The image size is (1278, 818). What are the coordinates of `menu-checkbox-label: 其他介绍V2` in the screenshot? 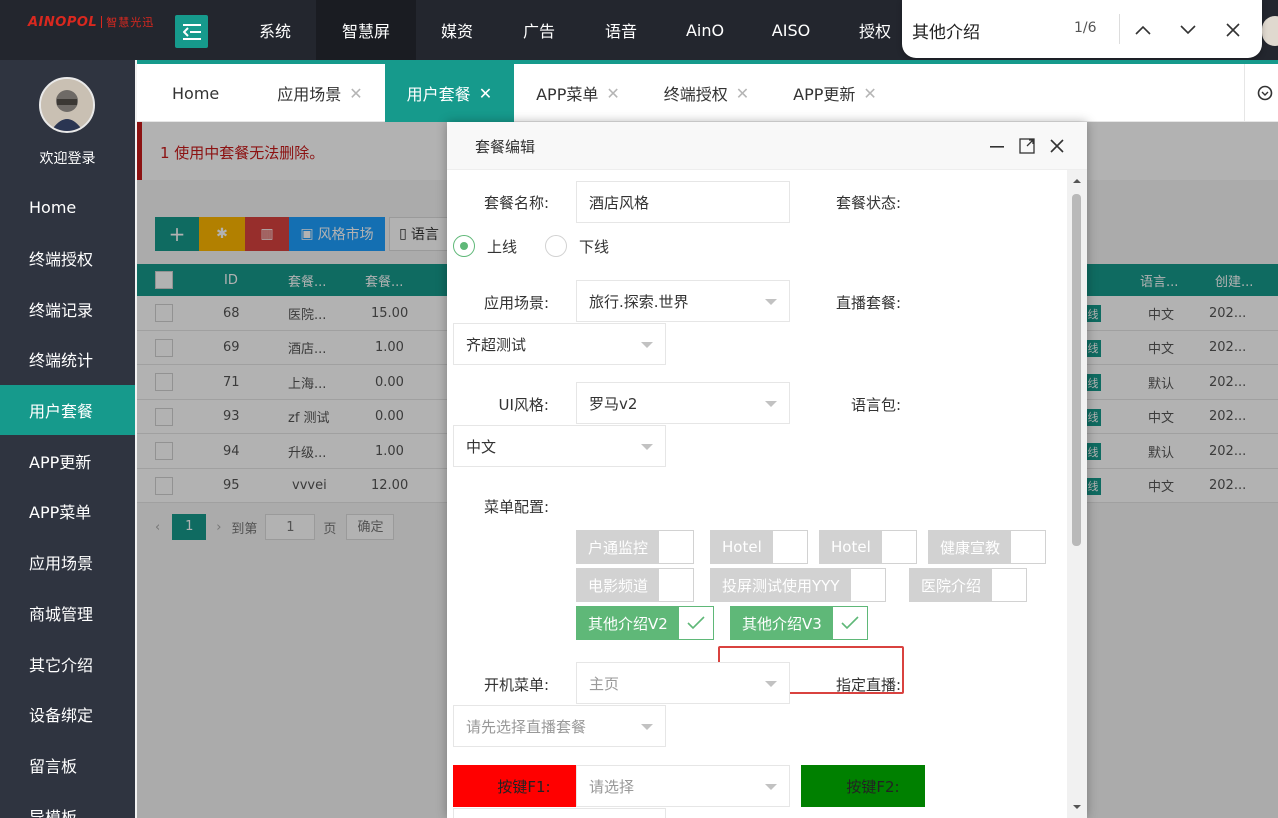 It's located at (628, 623).